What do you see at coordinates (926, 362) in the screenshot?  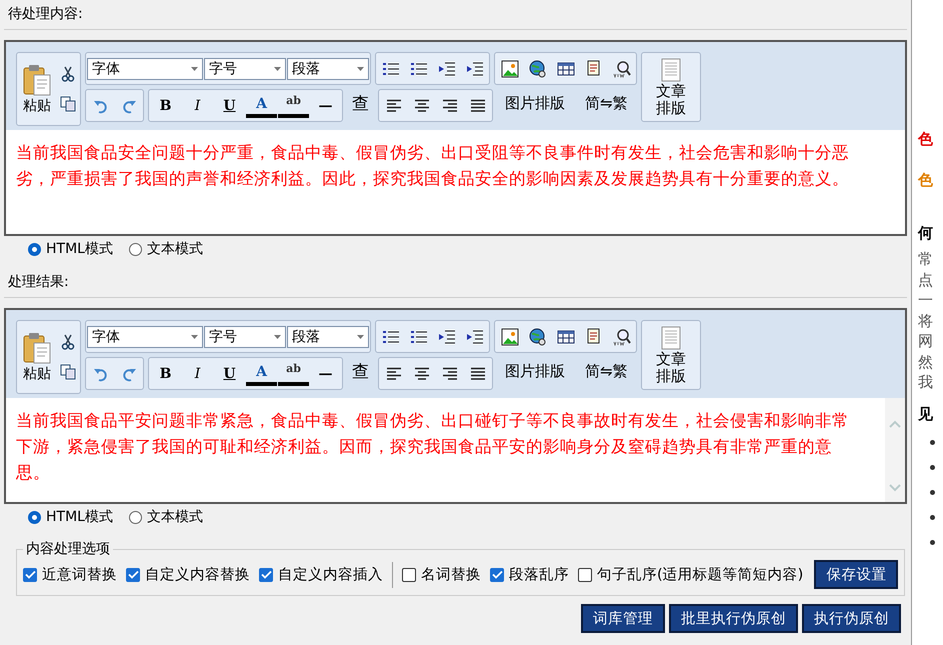 I see `side-text: 然` at bounding box center [926, 362].